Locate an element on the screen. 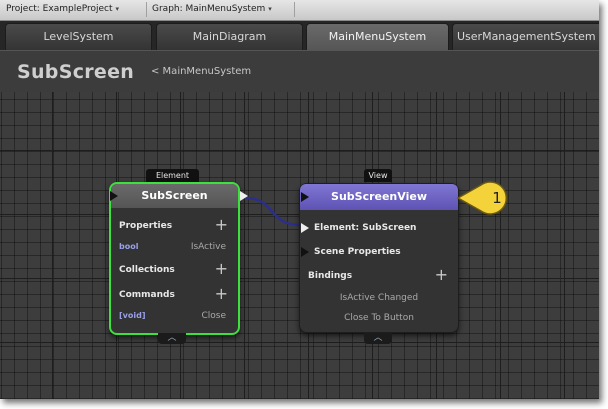 The width and height of the screenshot is (608, 409). bindings-section: Bindings + is located at coordinates (379, 275).